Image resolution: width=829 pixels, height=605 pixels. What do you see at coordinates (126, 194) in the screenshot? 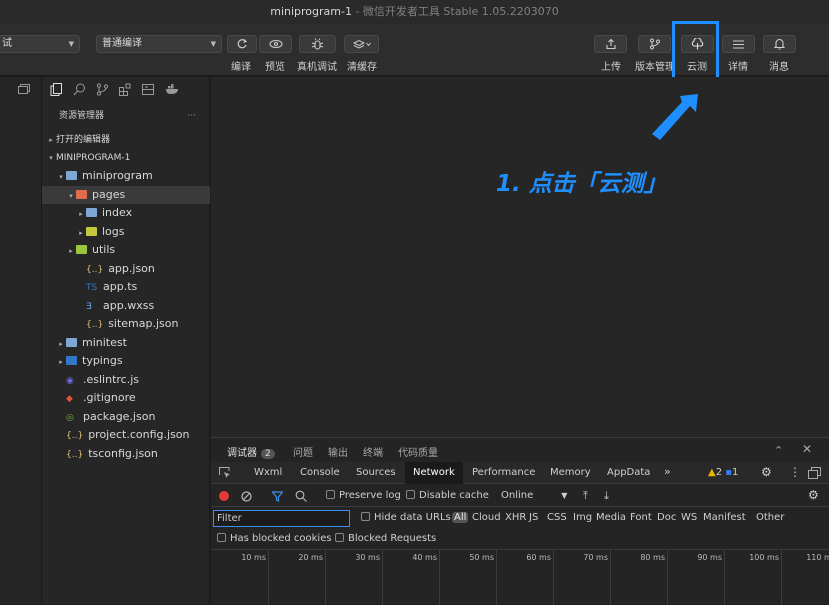
I see `folder-item: ▾ pages` at bounding box center [126, 194].